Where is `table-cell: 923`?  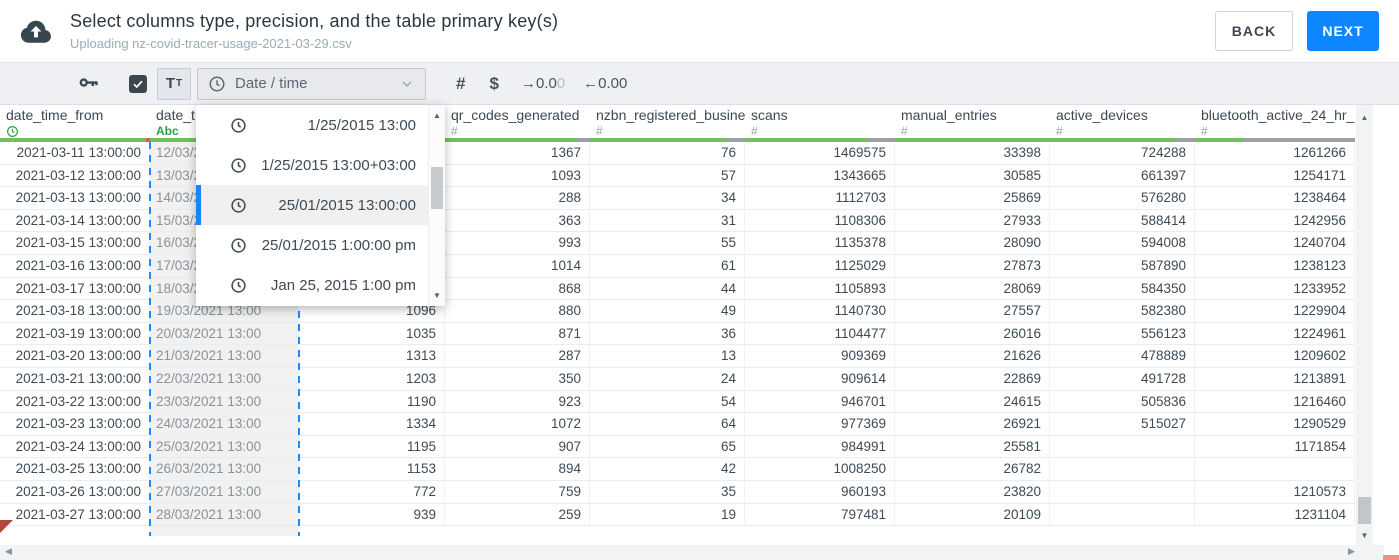
table-cell: 923 is located at coordinates (517, 402).